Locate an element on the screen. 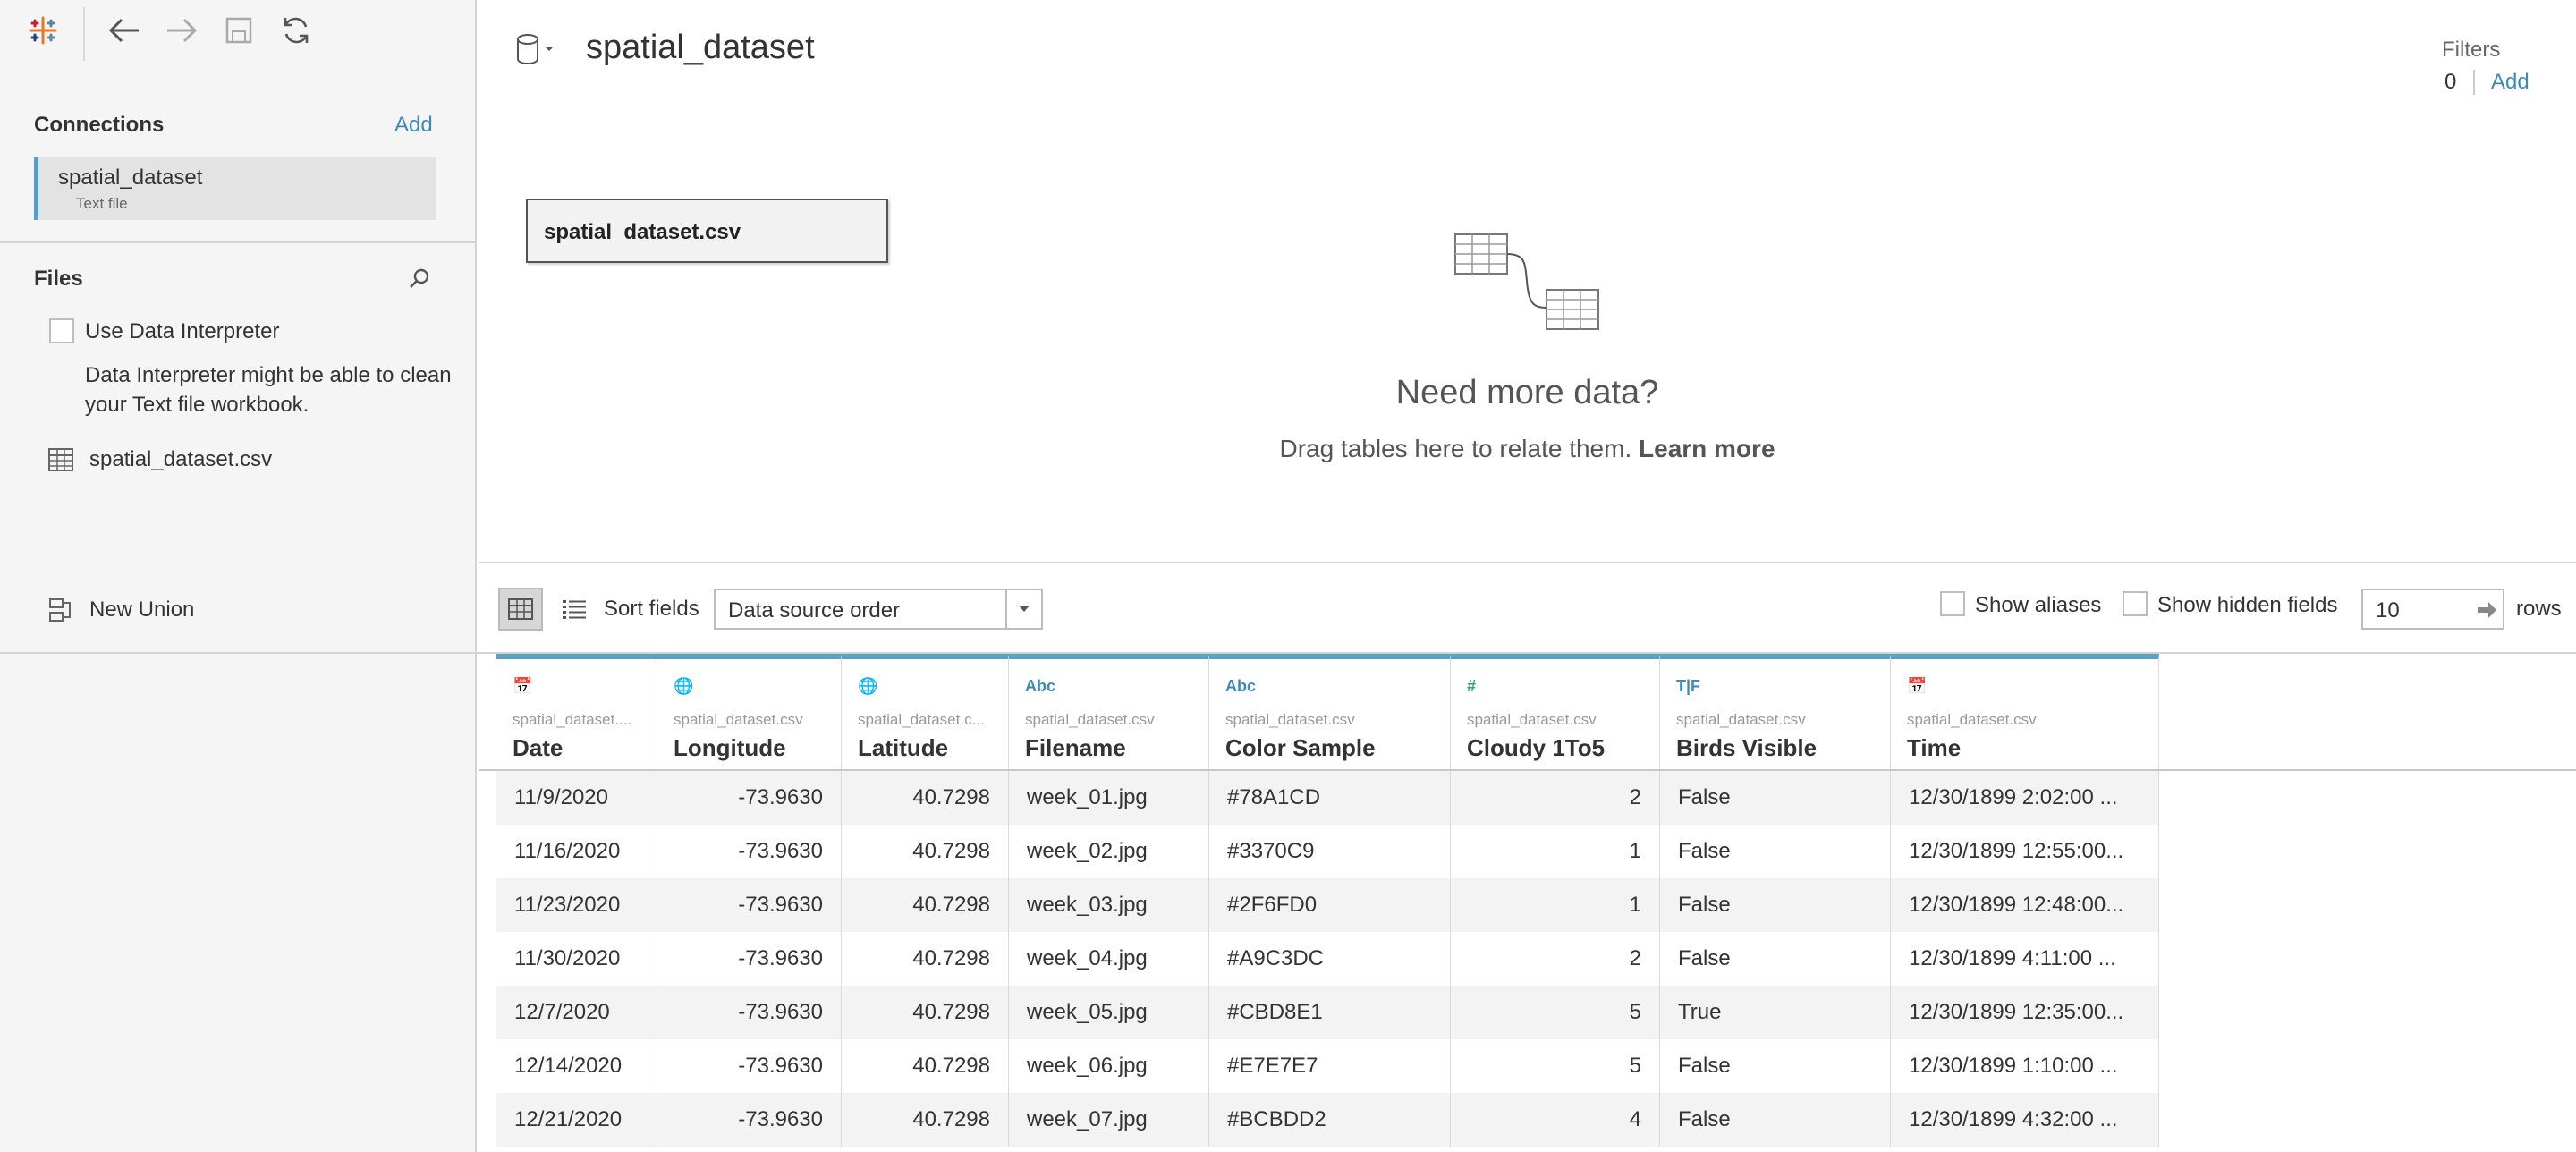 Image resolution: width=2576 pixels, height=1152 pixels. refresh-icon is located at coordinates (296, 30).